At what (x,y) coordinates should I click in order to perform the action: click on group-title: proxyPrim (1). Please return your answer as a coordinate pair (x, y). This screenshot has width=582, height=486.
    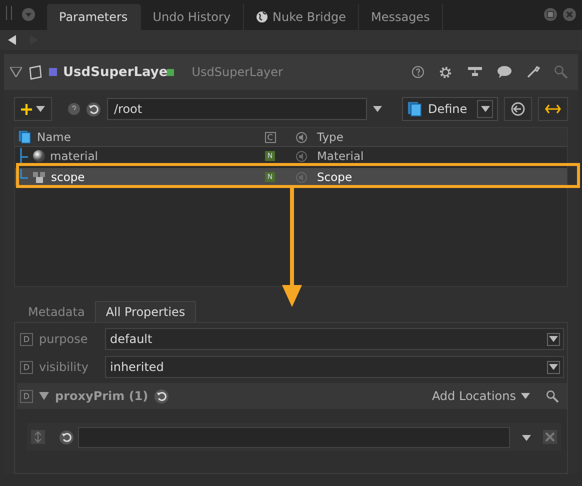
    Looking at the image, I should click on (101, 396).